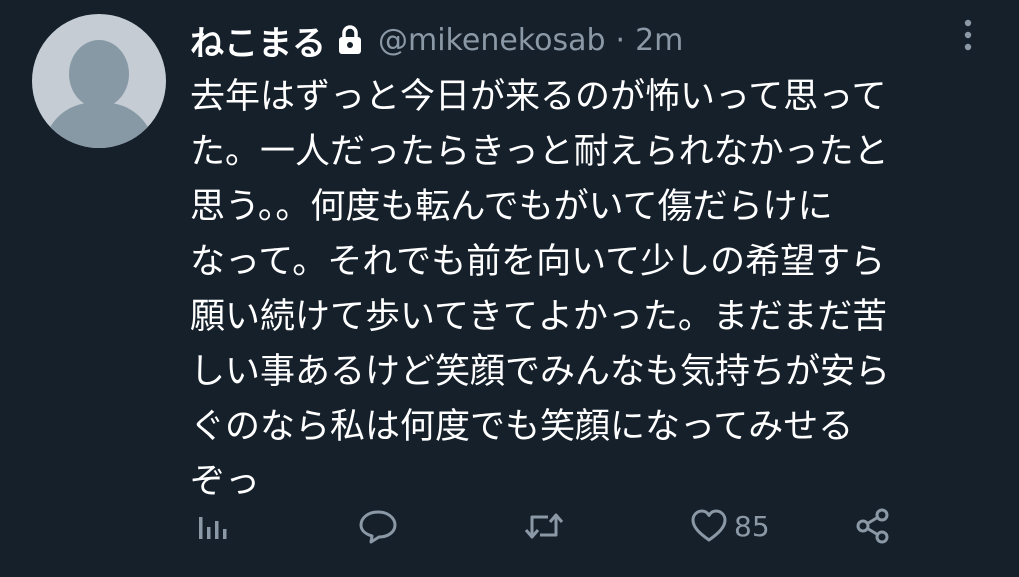  I want to click on tweet-text-line: なって。それでも前を向いて少しの希望すら, so click(538, 262).